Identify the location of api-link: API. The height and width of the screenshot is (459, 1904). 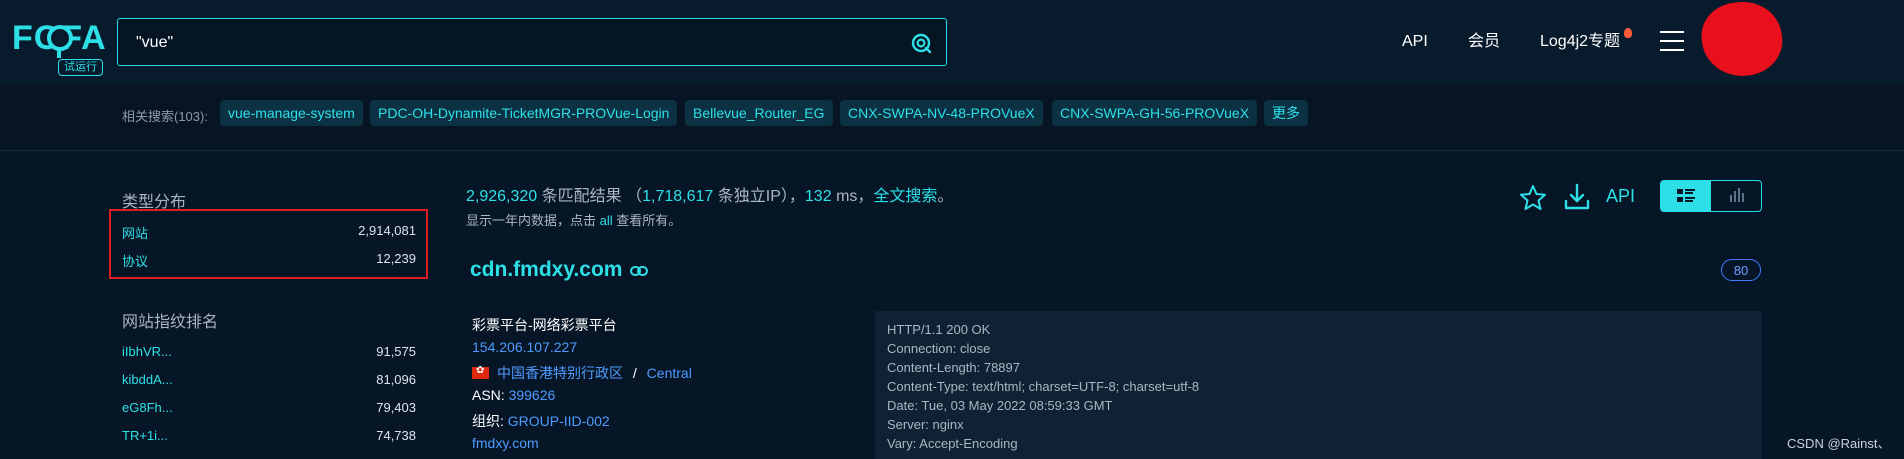
(1620, 196).